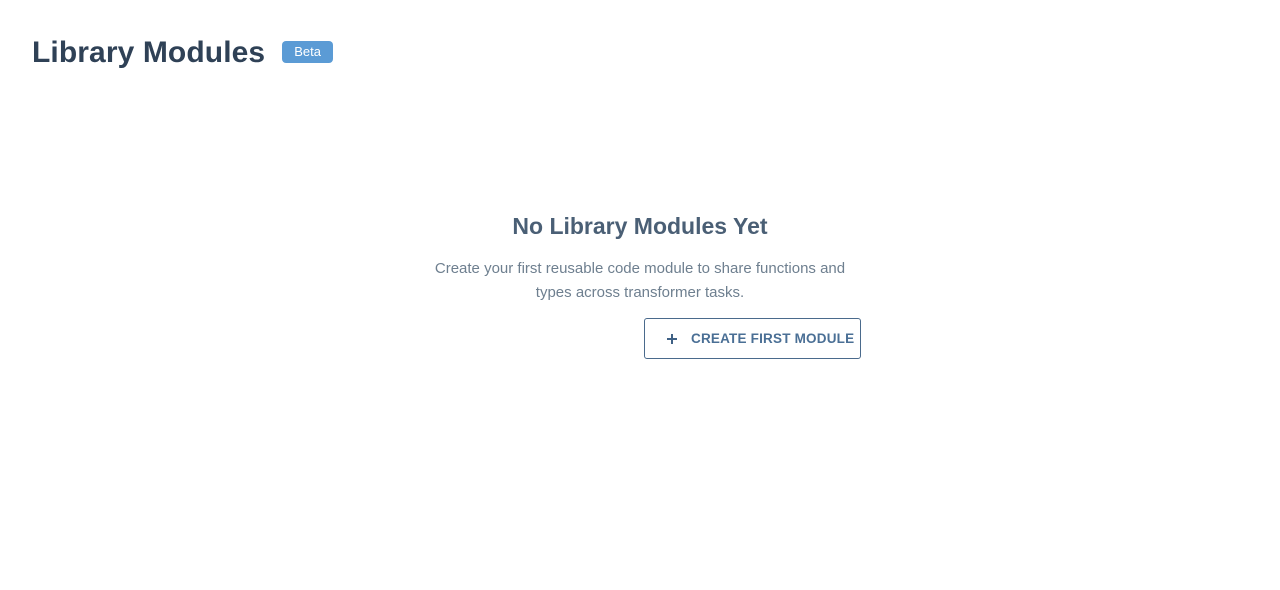 Image resolution: width=1280 pixels, height=590 pixels. I want to click on create-first-module-button: CREATE FIRST MODULE, so click(752, 338).